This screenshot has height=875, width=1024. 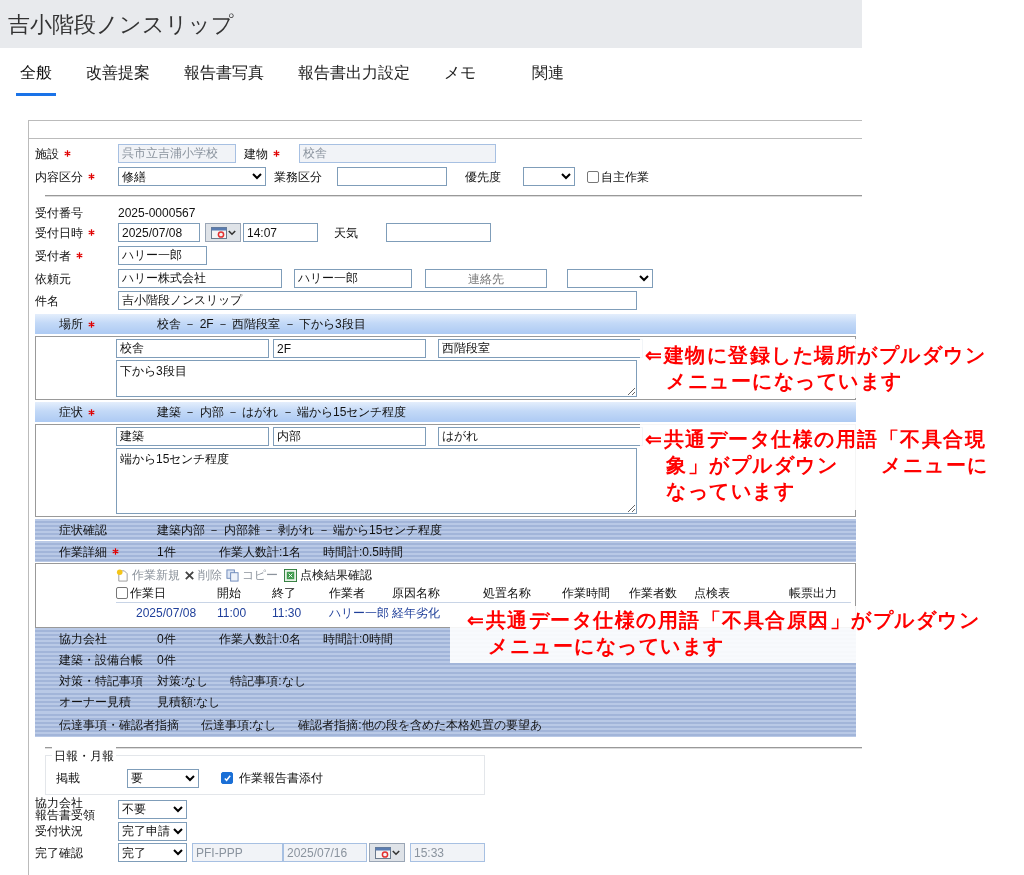 I want to click on table-cell-text: 11:30, so click(x=287, y=613).